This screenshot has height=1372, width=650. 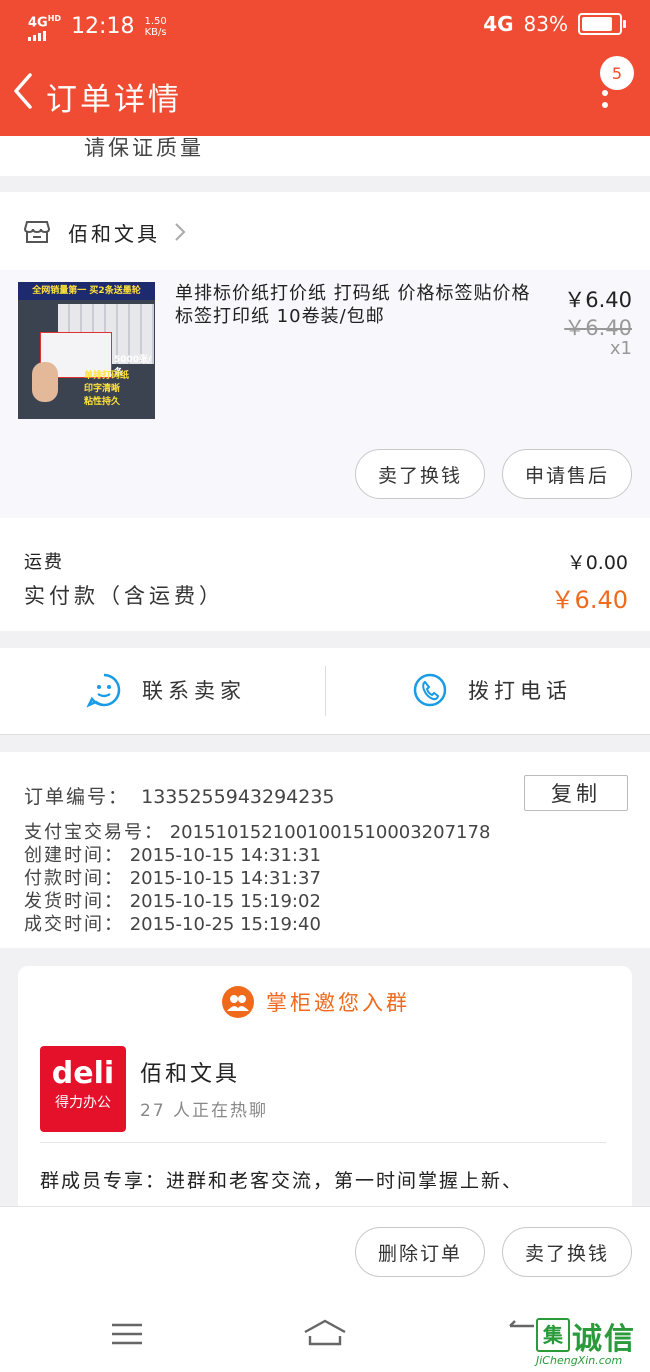 I want to click on page-title: 订单详情, so click(x=114, y=100).